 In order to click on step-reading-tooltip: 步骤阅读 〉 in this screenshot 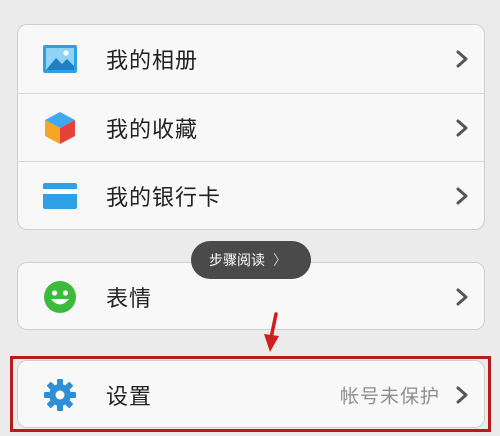, I will do `click(251, 260)`.